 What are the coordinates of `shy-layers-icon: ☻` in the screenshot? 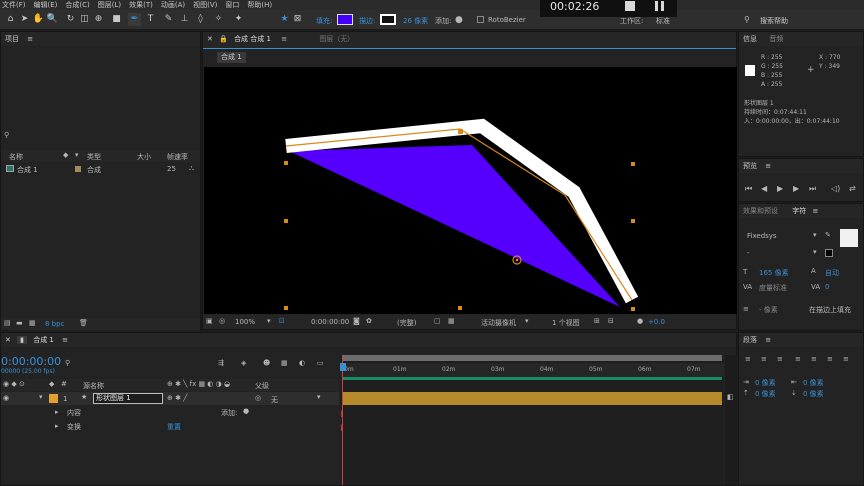 It's located at (266, 363).